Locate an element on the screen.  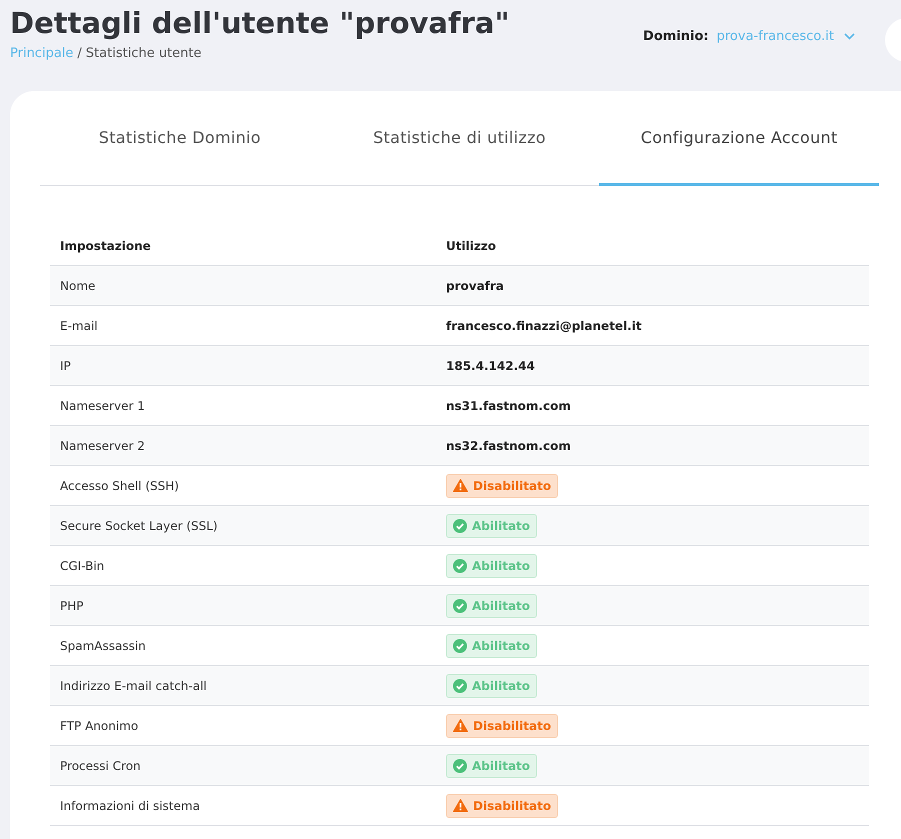
column-header: Impostazione is located at coordinates (105, 245).